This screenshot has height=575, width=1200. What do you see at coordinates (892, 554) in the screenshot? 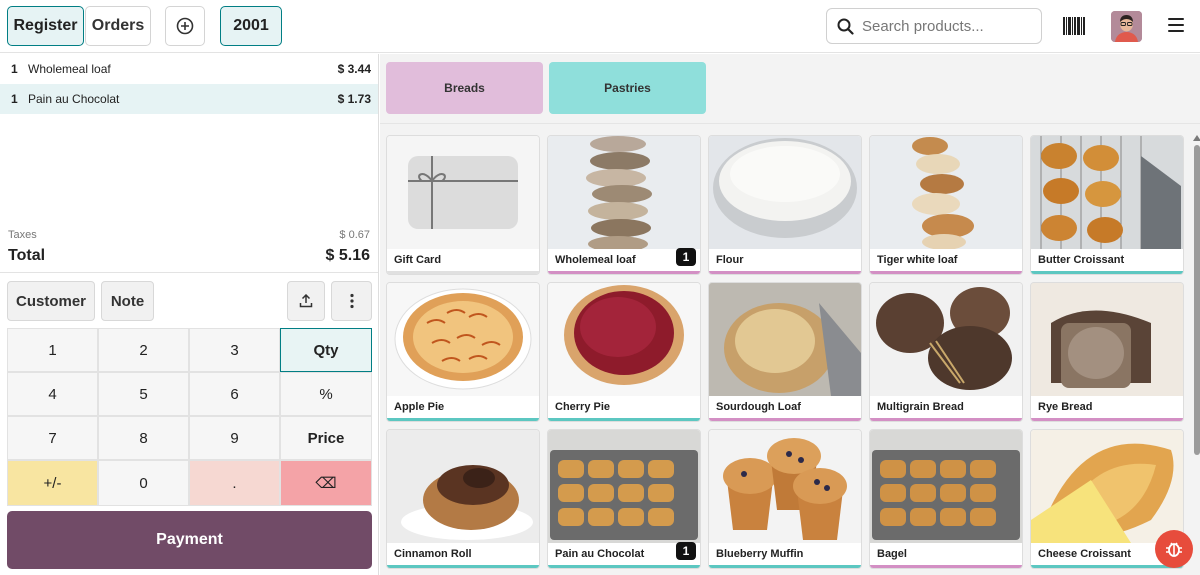
I see `product-name: Bagel` at bounding box center [892, 554].